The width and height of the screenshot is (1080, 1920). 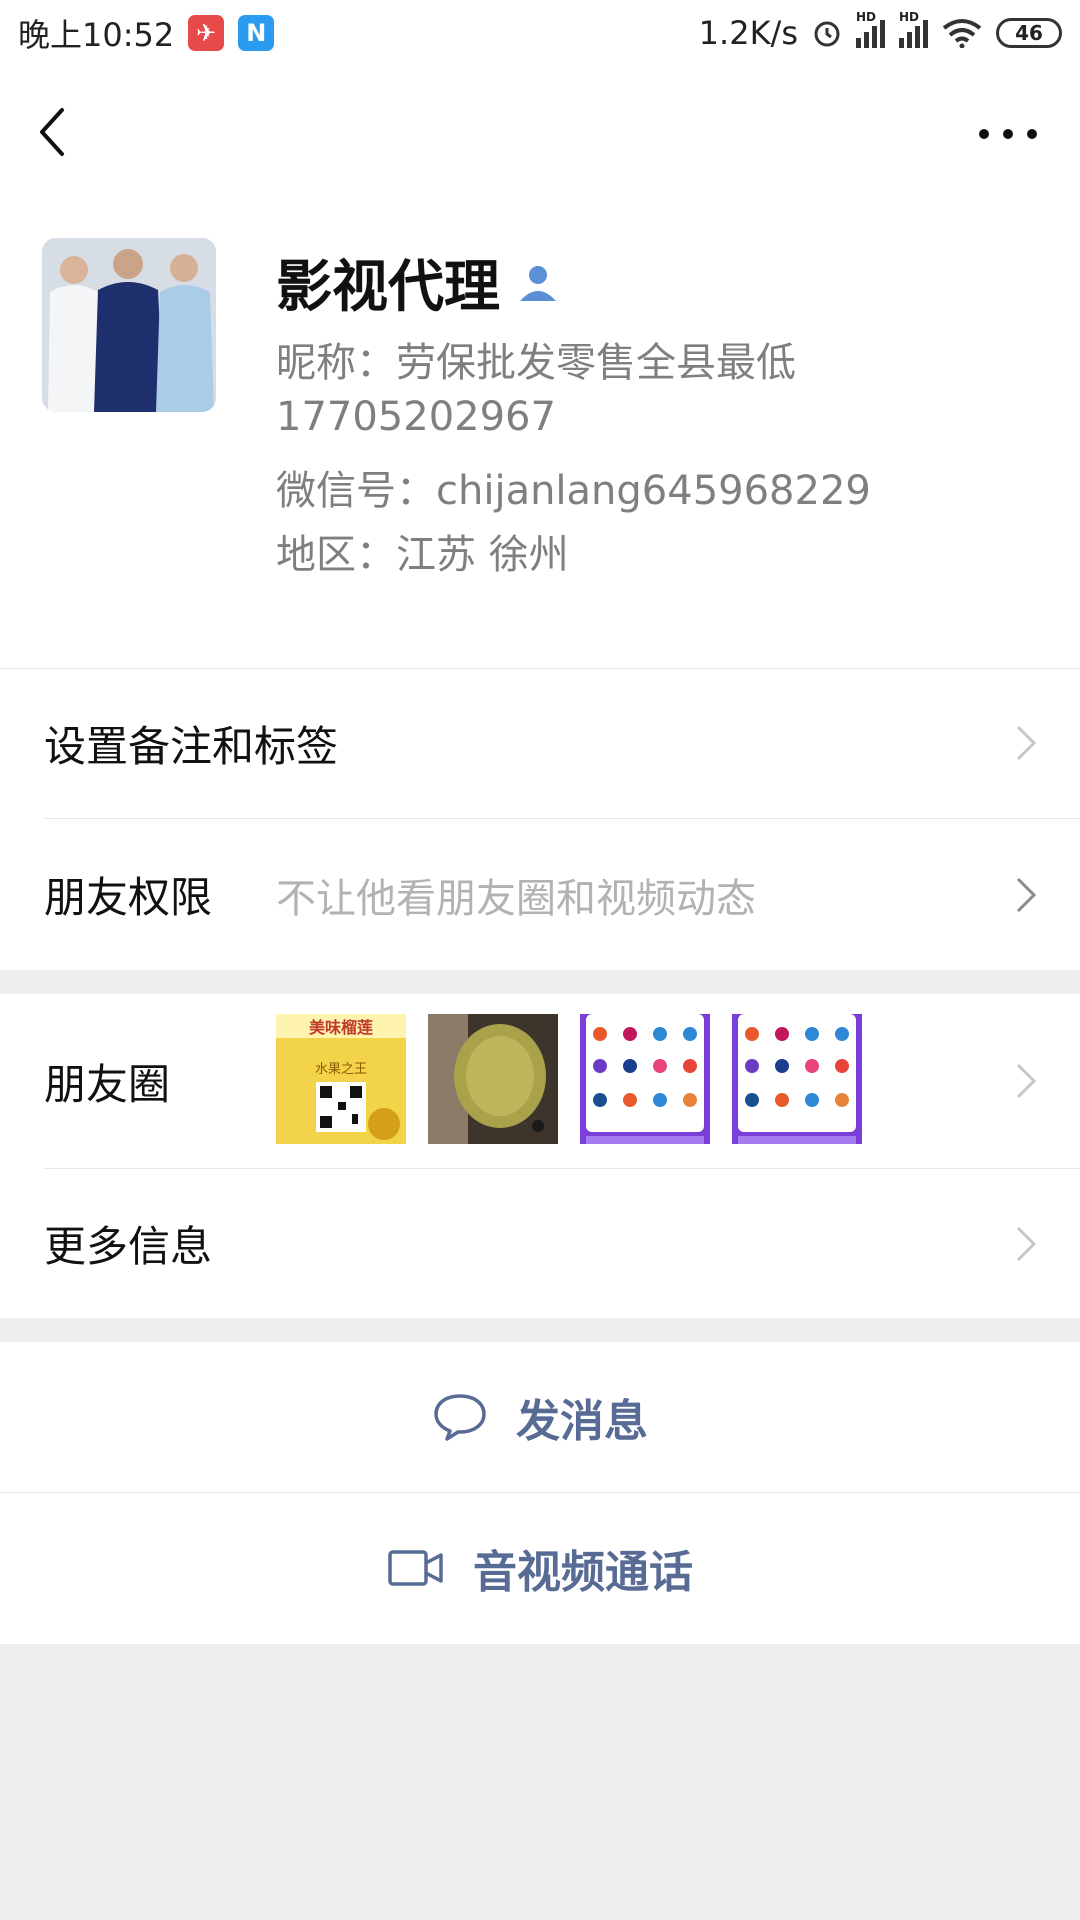 I want to click on remark-tags-row: 设置备注和标签, so click(x=540, y=743).